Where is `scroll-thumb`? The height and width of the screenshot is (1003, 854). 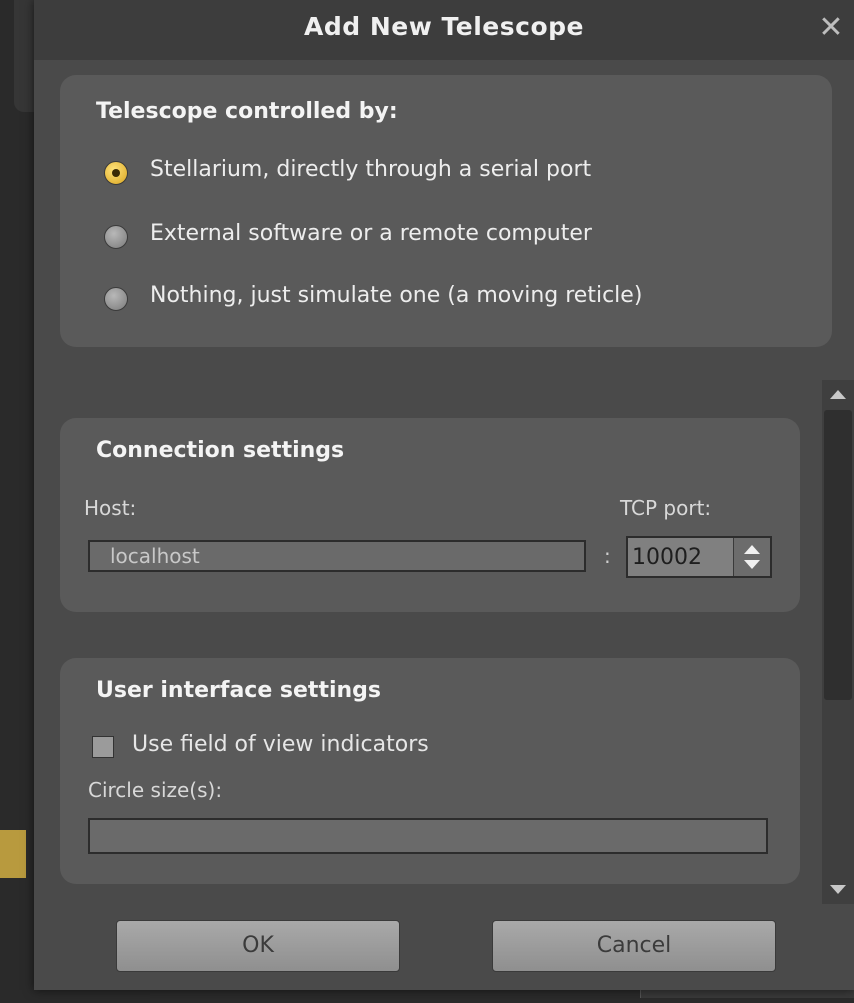
scroll-thumb is located at coordinates (838, 555).